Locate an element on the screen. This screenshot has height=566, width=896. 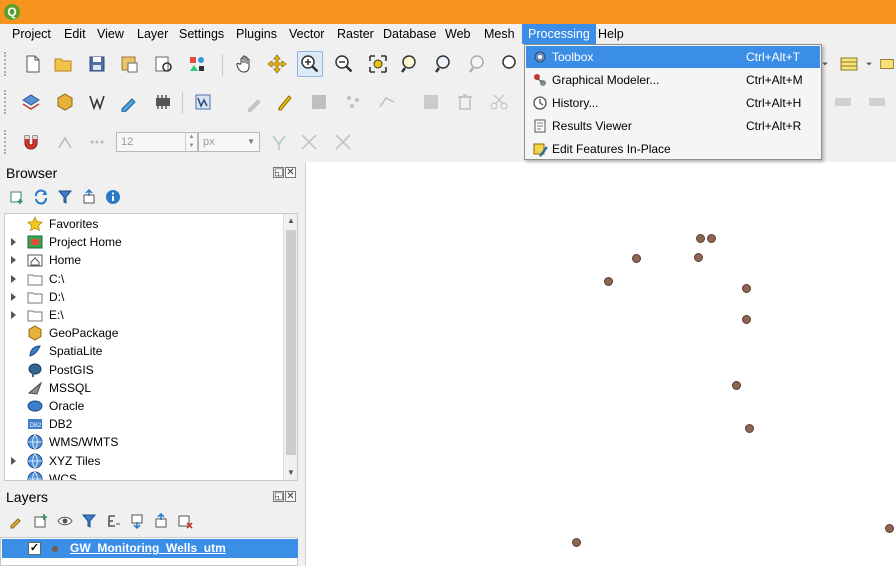
modify-attributes-icon is located at coordinates (431, 102).